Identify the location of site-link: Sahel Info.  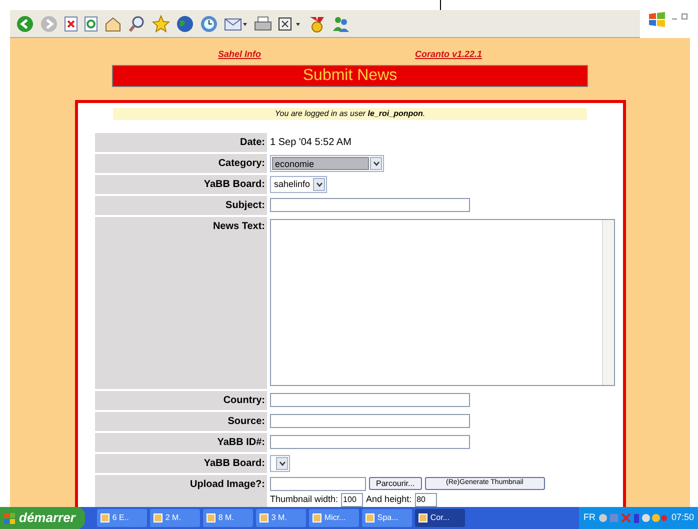
(240, 55).